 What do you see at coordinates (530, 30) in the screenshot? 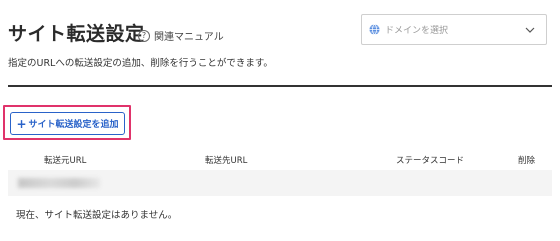
I see `chevron-down-icon` at bounding box center [530, 30].